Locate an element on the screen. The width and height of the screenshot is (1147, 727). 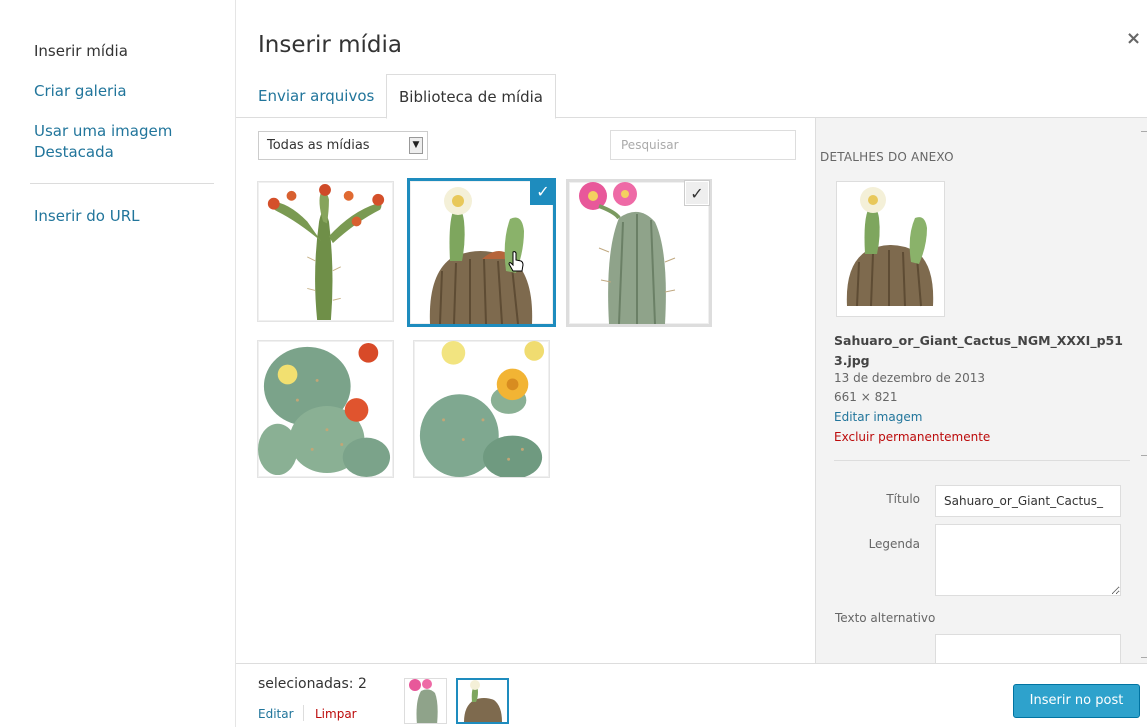
menu-item-create-gallery: Criar galeria is located at coordinates (80, 91).